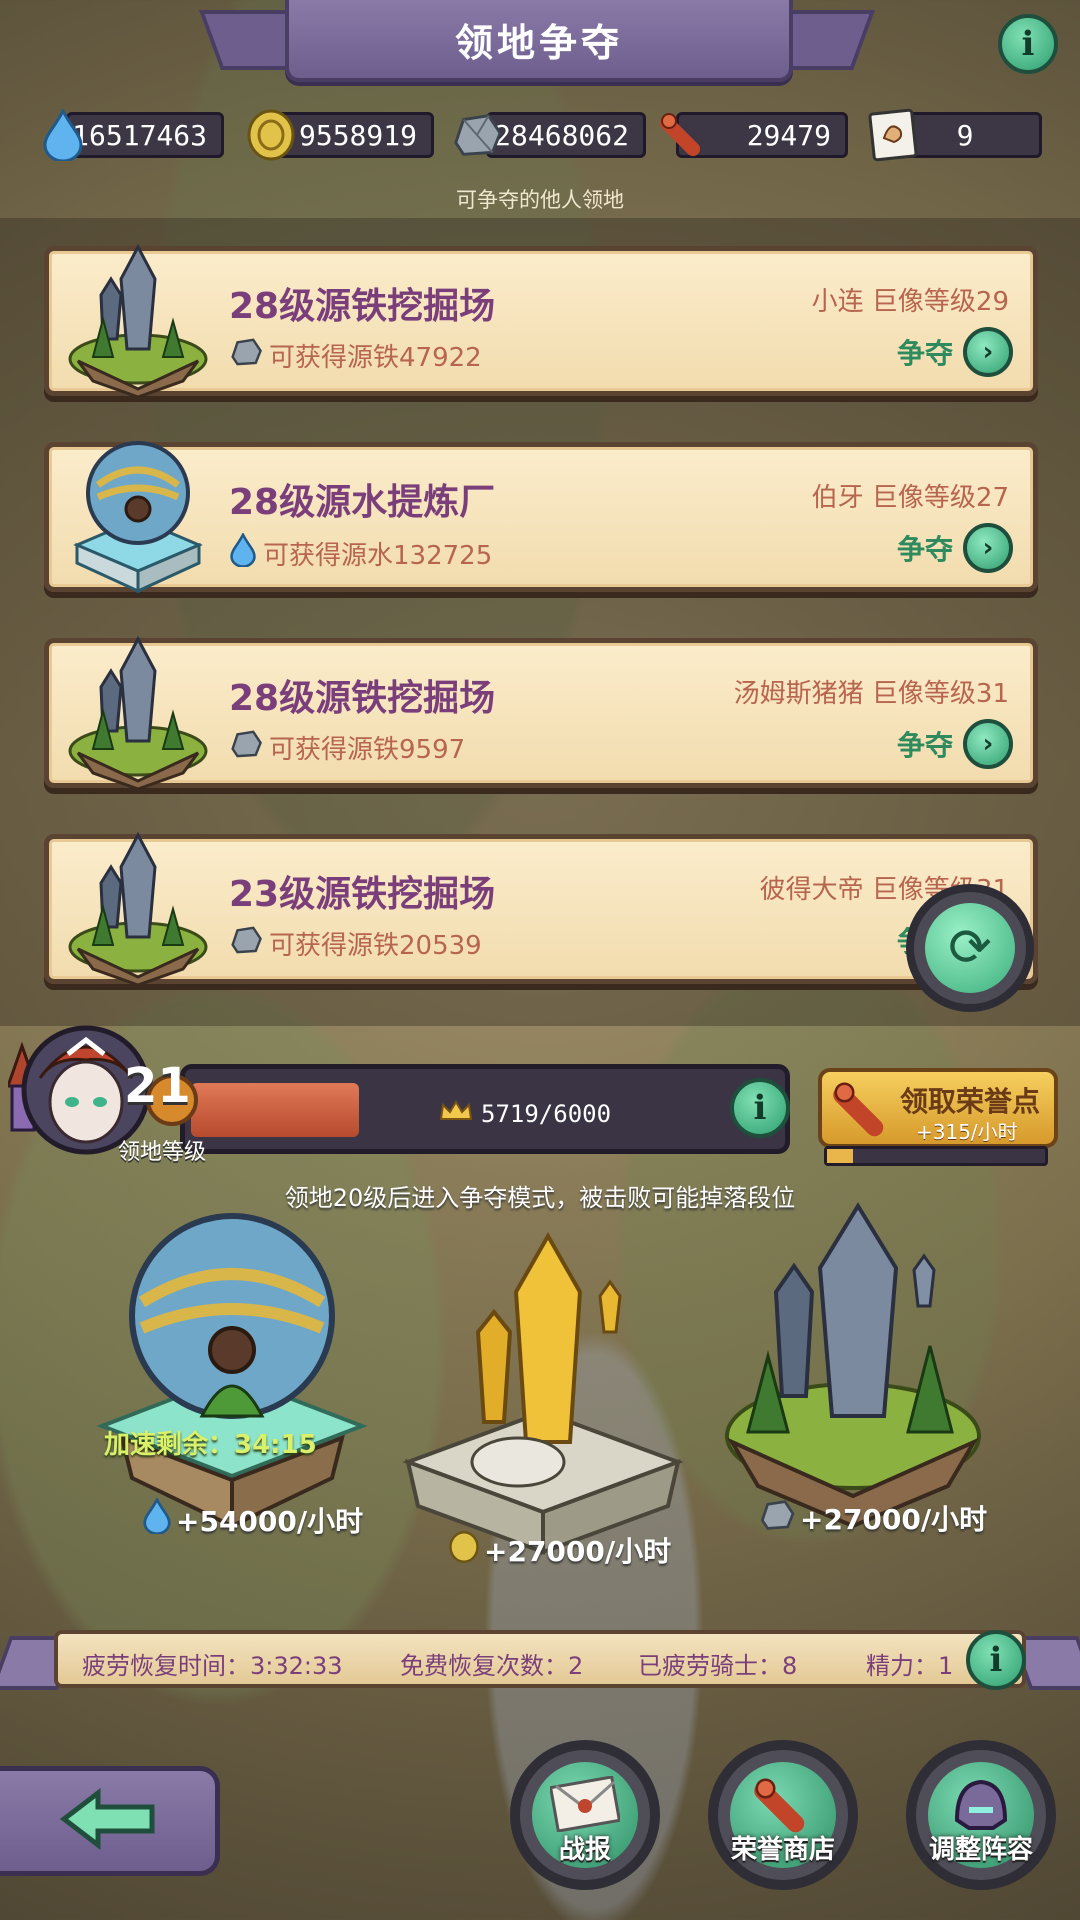 This screenshot has width=1080, height=1920. I want to click on iron-island-rate: +27000/小时, so click(872, 1518).